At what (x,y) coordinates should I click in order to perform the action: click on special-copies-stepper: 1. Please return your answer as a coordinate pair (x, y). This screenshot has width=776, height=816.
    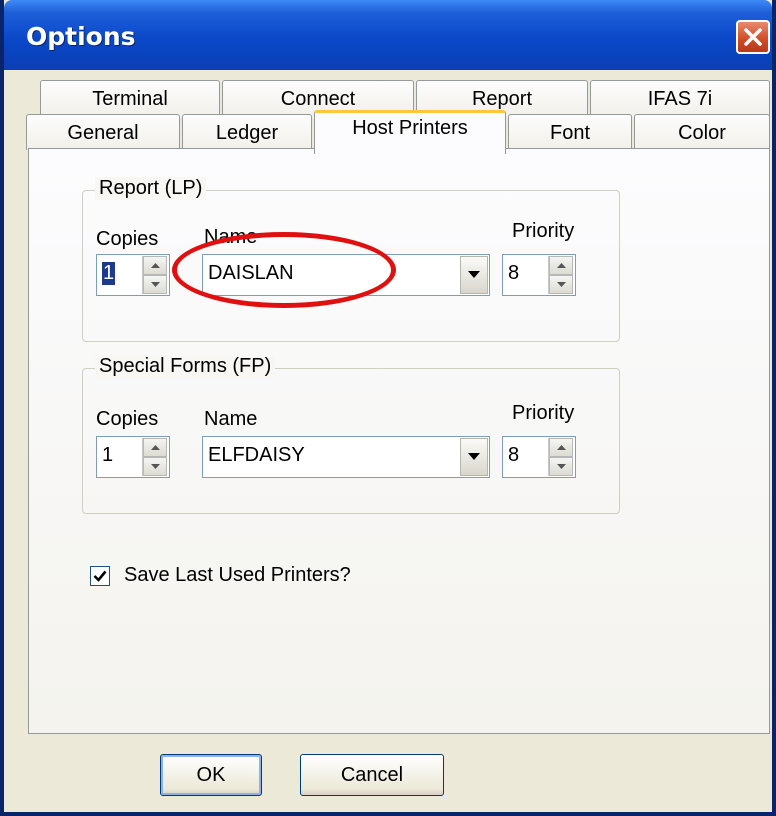
    Looking at the image, I should click on (133, 457).